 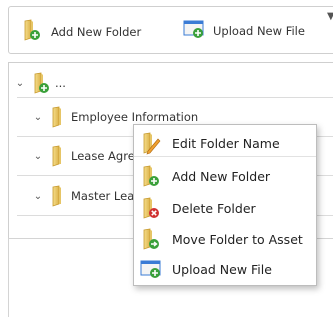 I want to click on folder-delete-icon, so click(x=151, y=208).